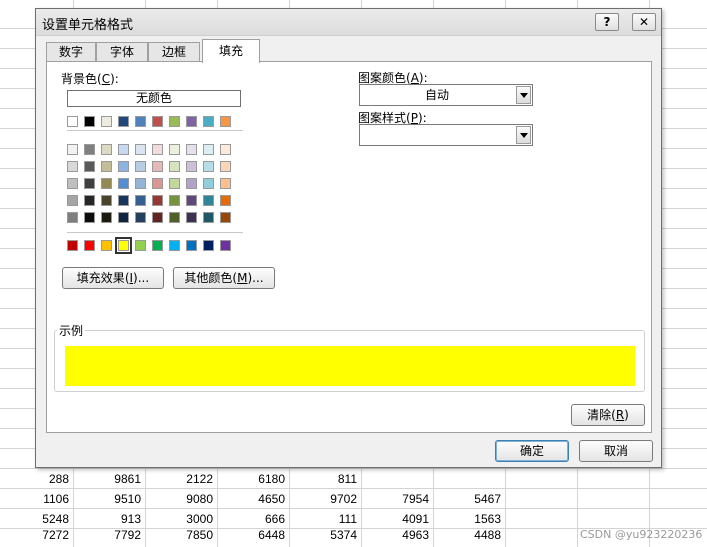  What do you see at coordinates (446, 95) in the screenshot?
I see `pattern-color-dropdown: 自动` at bounding box center [446, 95].